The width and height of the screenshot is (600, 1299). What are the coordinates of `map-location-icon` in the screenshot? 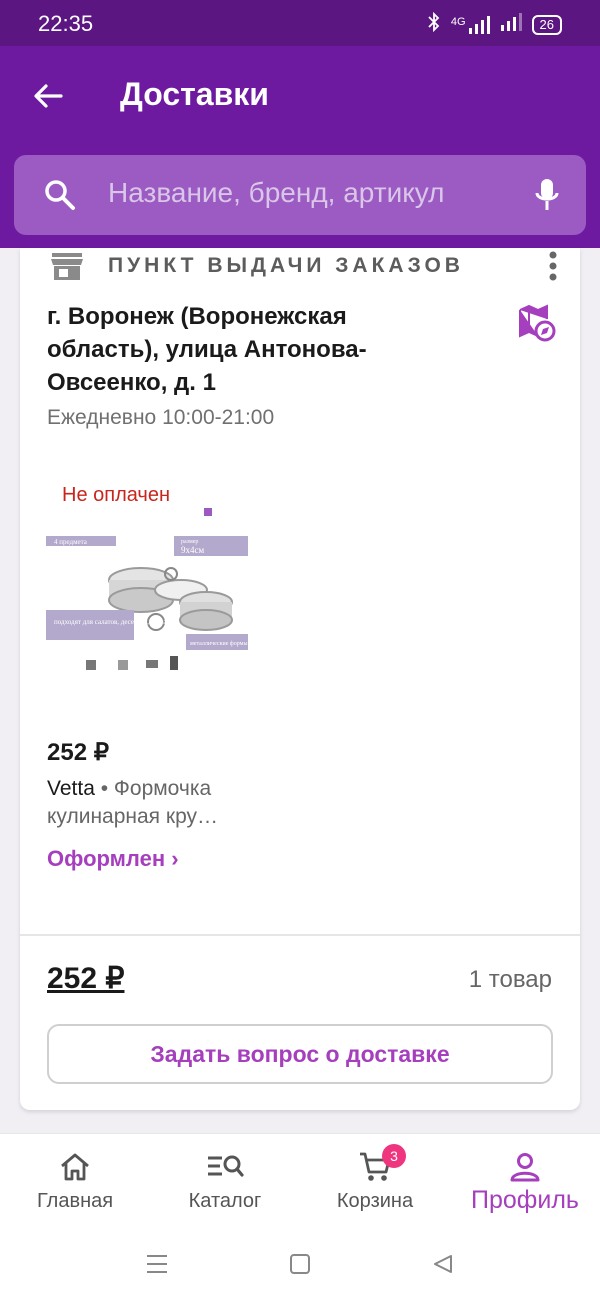 It's located at (537, 325).